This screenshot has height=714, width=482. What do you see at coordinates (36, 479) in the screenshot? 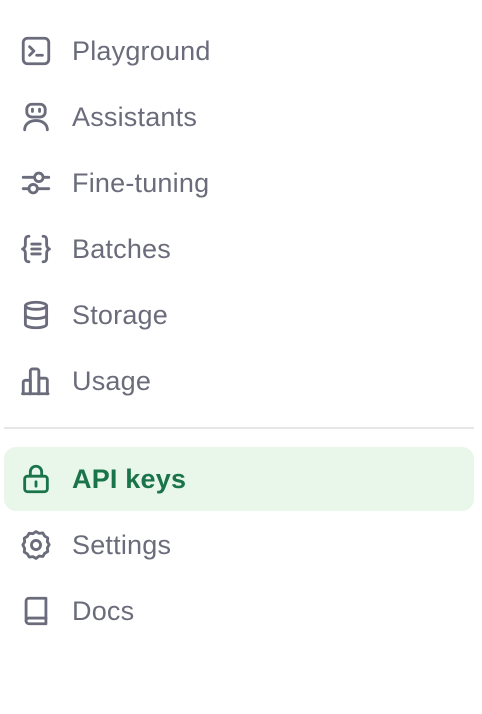
I see `lock-icon` at bounding box center [36, 479].